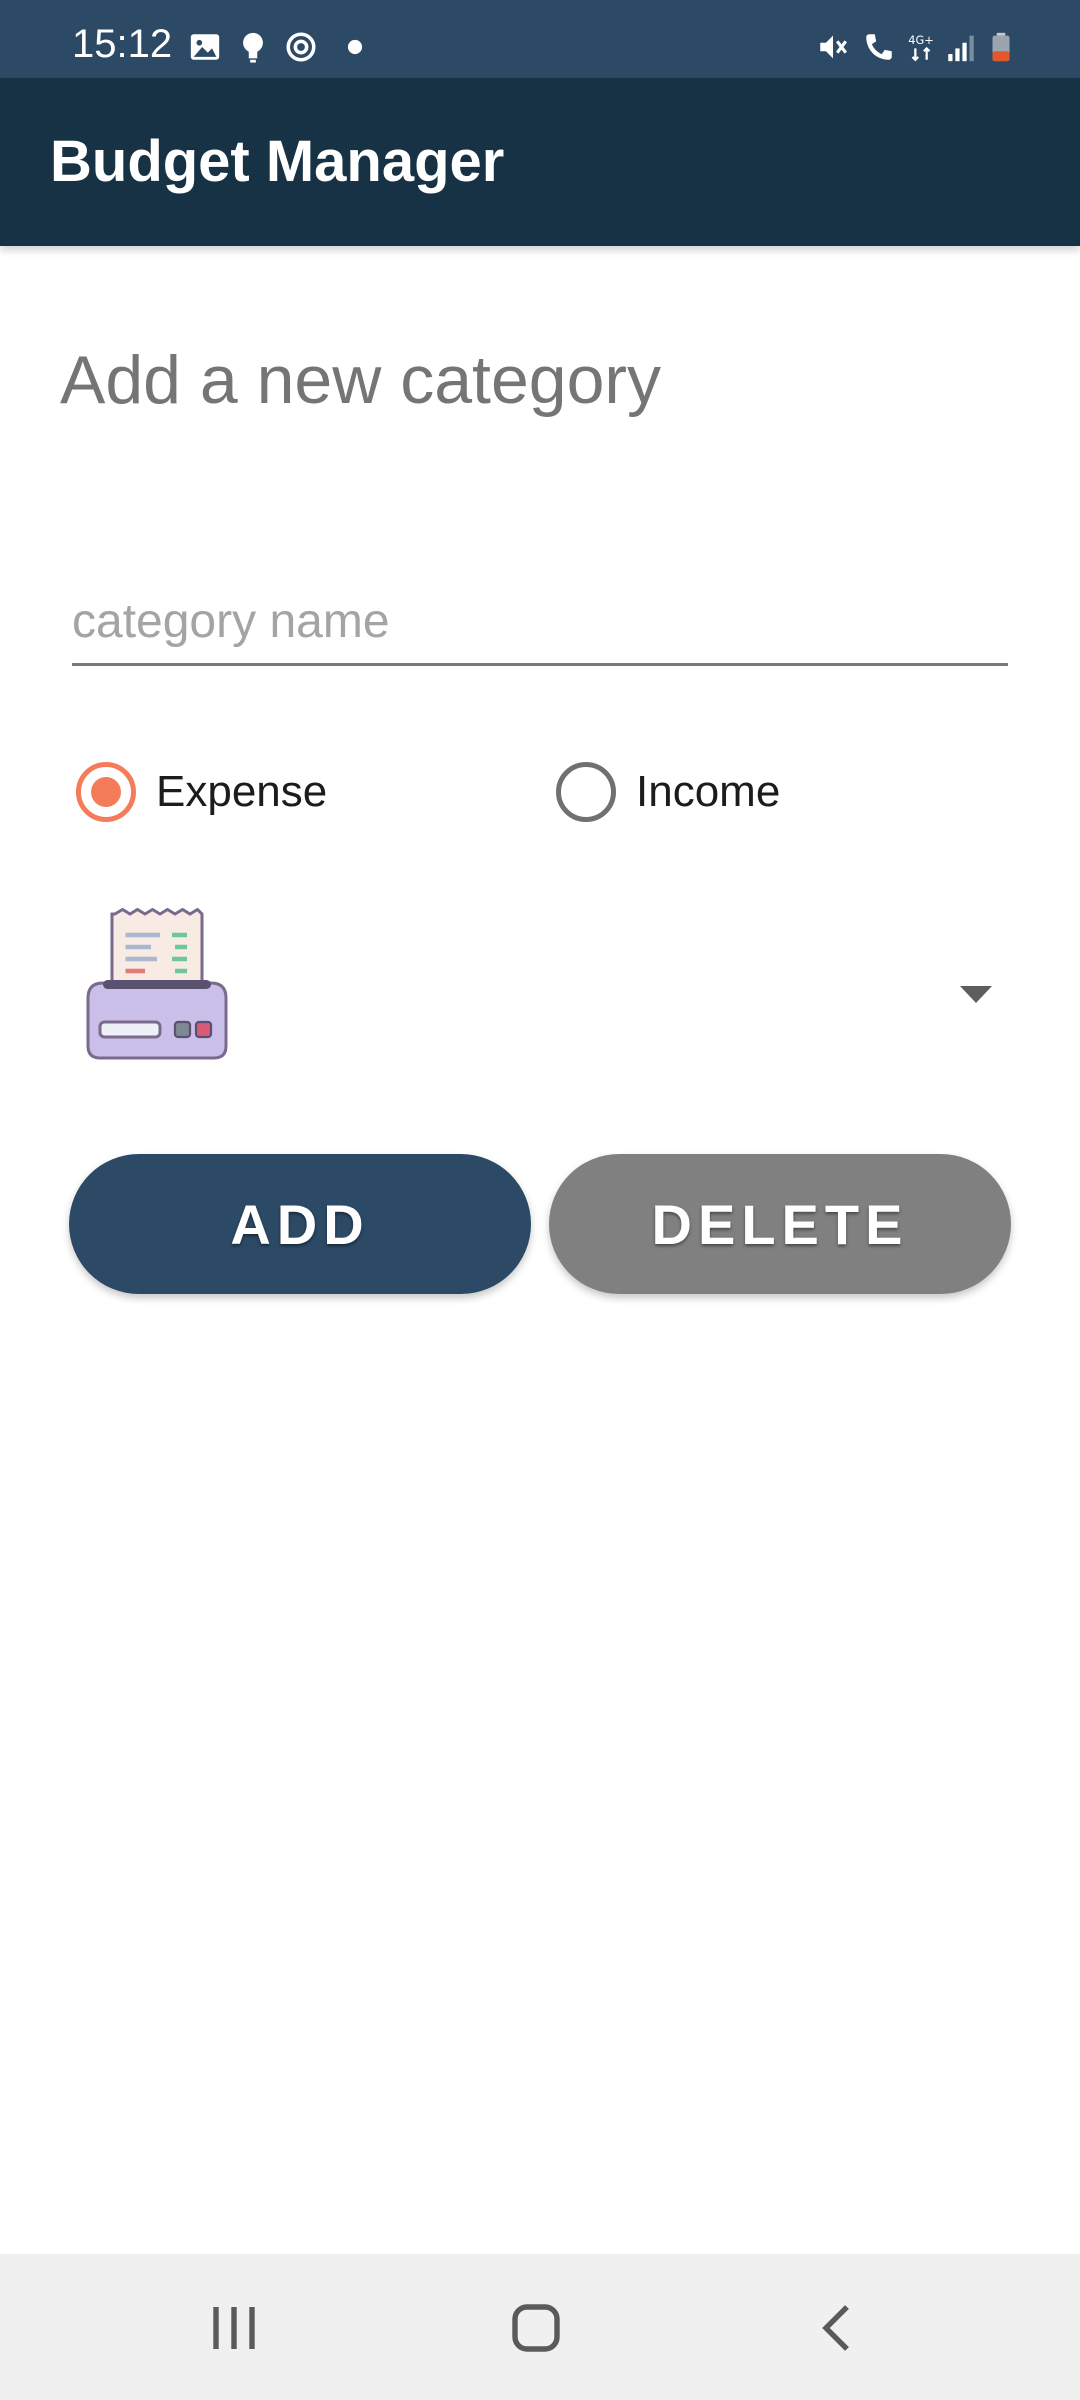 The image size is (1080, 2400). What do you see at coordinates (540, 623) in the screenshot?
I see `category-name-input` at bounding box center [540, 623].